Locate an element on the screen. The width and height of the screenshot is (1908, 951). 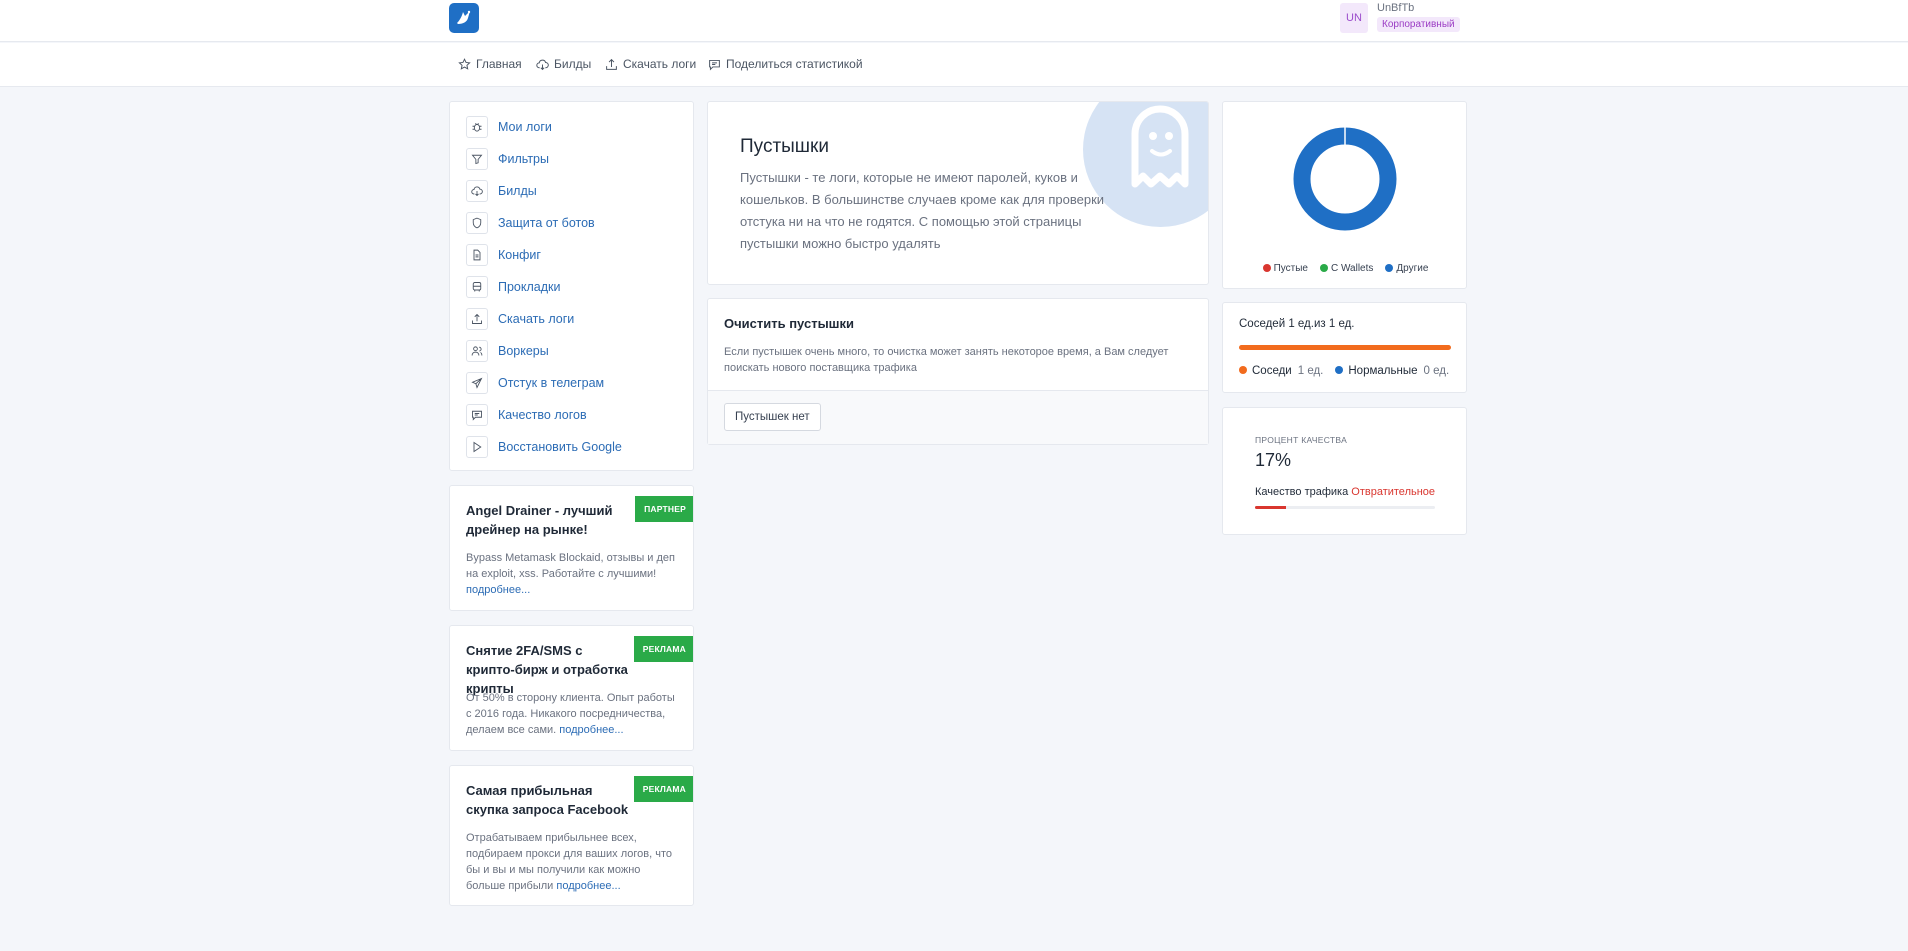
nav-builds-label: Билды is located at coordinates (573, 64).